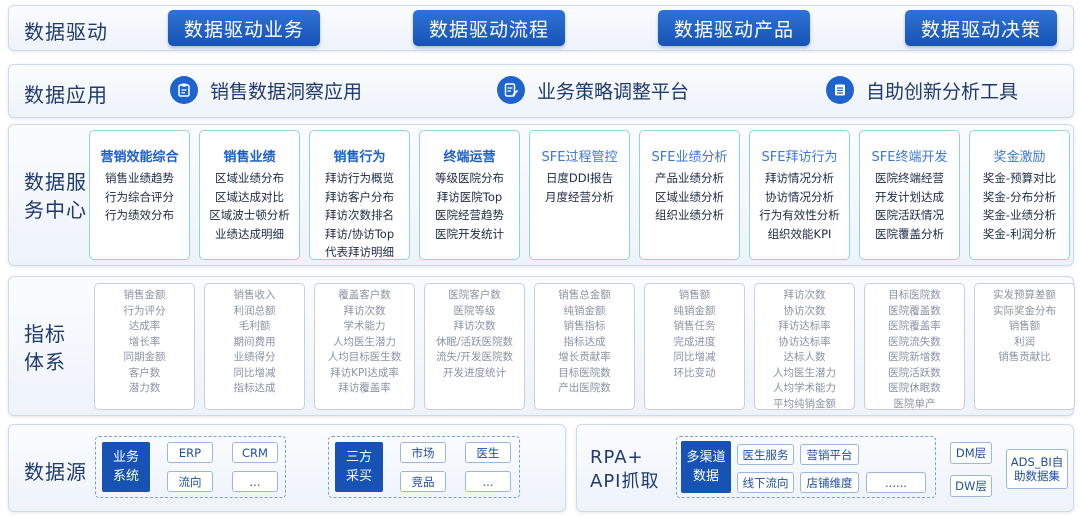  What do you see at coordinates (914, 357) in the screenshot?
I see `indicator-line: 医院新增数` at bounding box center [914, 357].